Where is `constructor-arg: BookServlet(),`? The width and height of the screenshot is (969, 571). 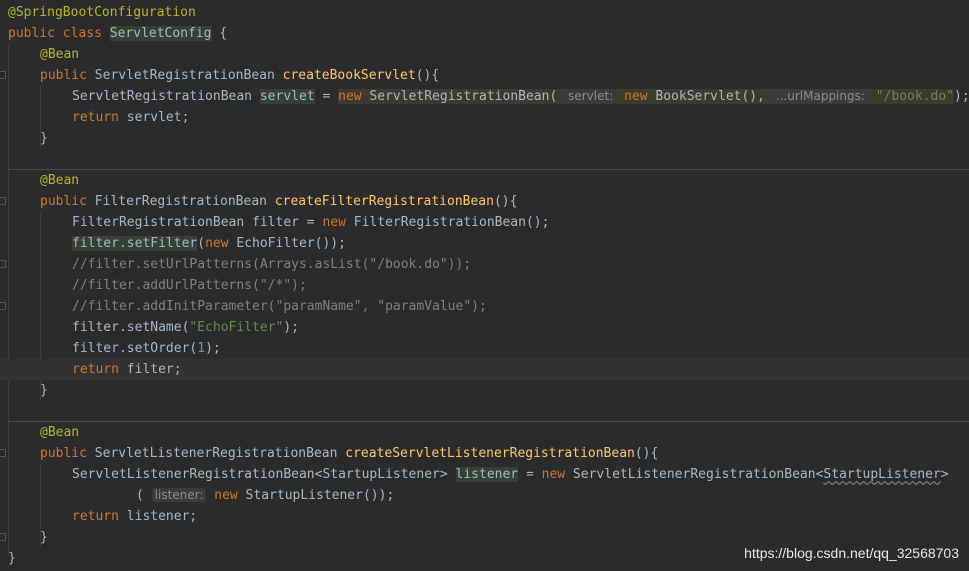 constructor-arg: BookServlet(), is located at coordinates (706, 96).